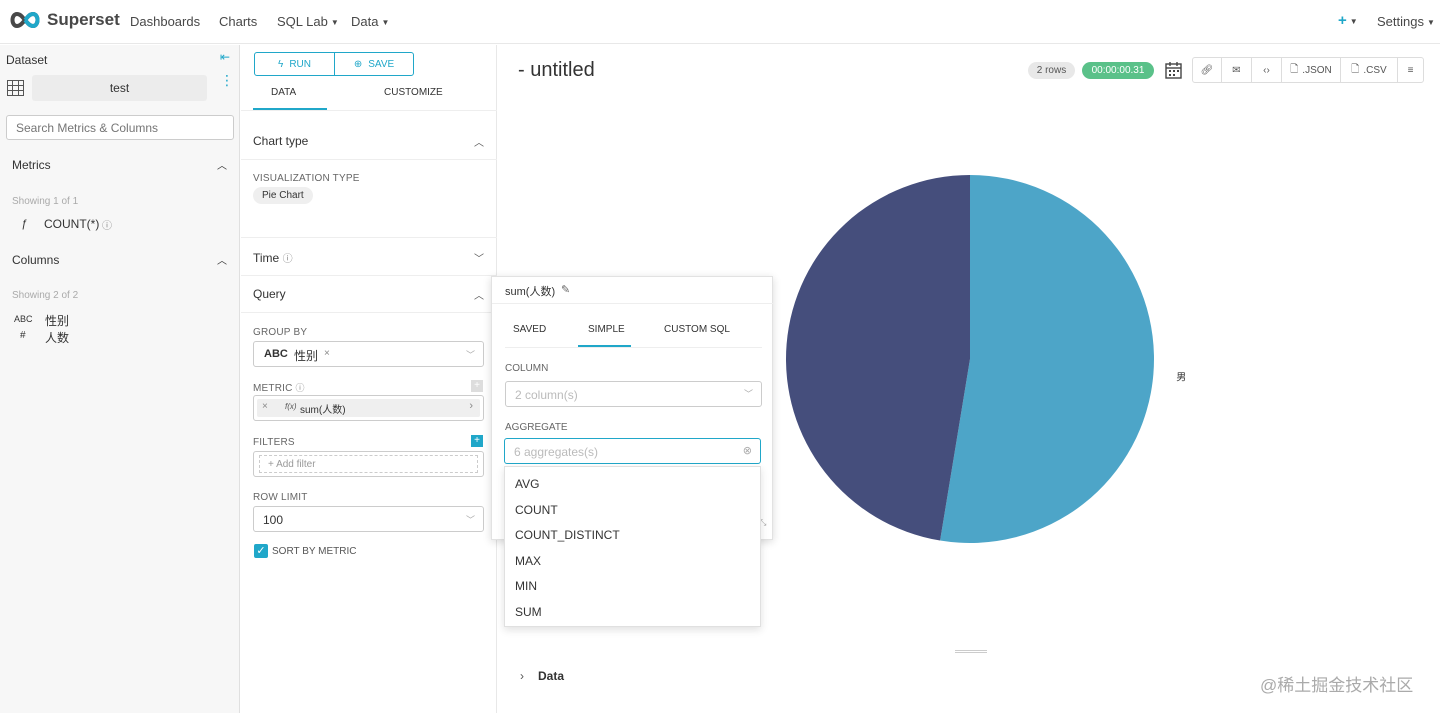  Describe the element at coordinates (261, 551) in the screenshot. I see `sort-by-metric-checkbox: ✓` at that location.